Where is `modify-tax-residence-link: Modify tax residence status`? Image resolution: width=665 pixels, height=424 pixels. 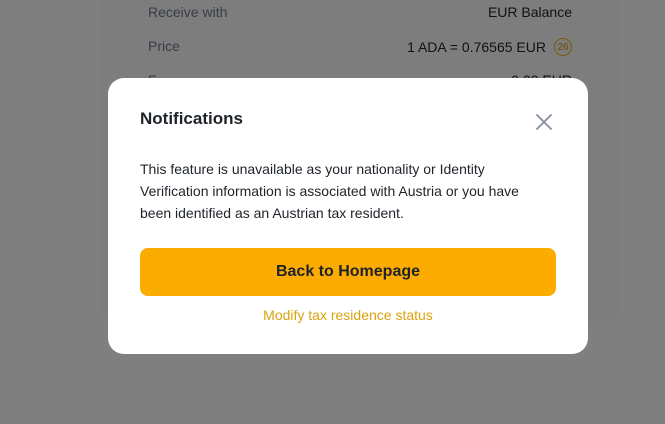 modify-tax-residence-link: Modify tax residence status is located at coordinates (348, 315).